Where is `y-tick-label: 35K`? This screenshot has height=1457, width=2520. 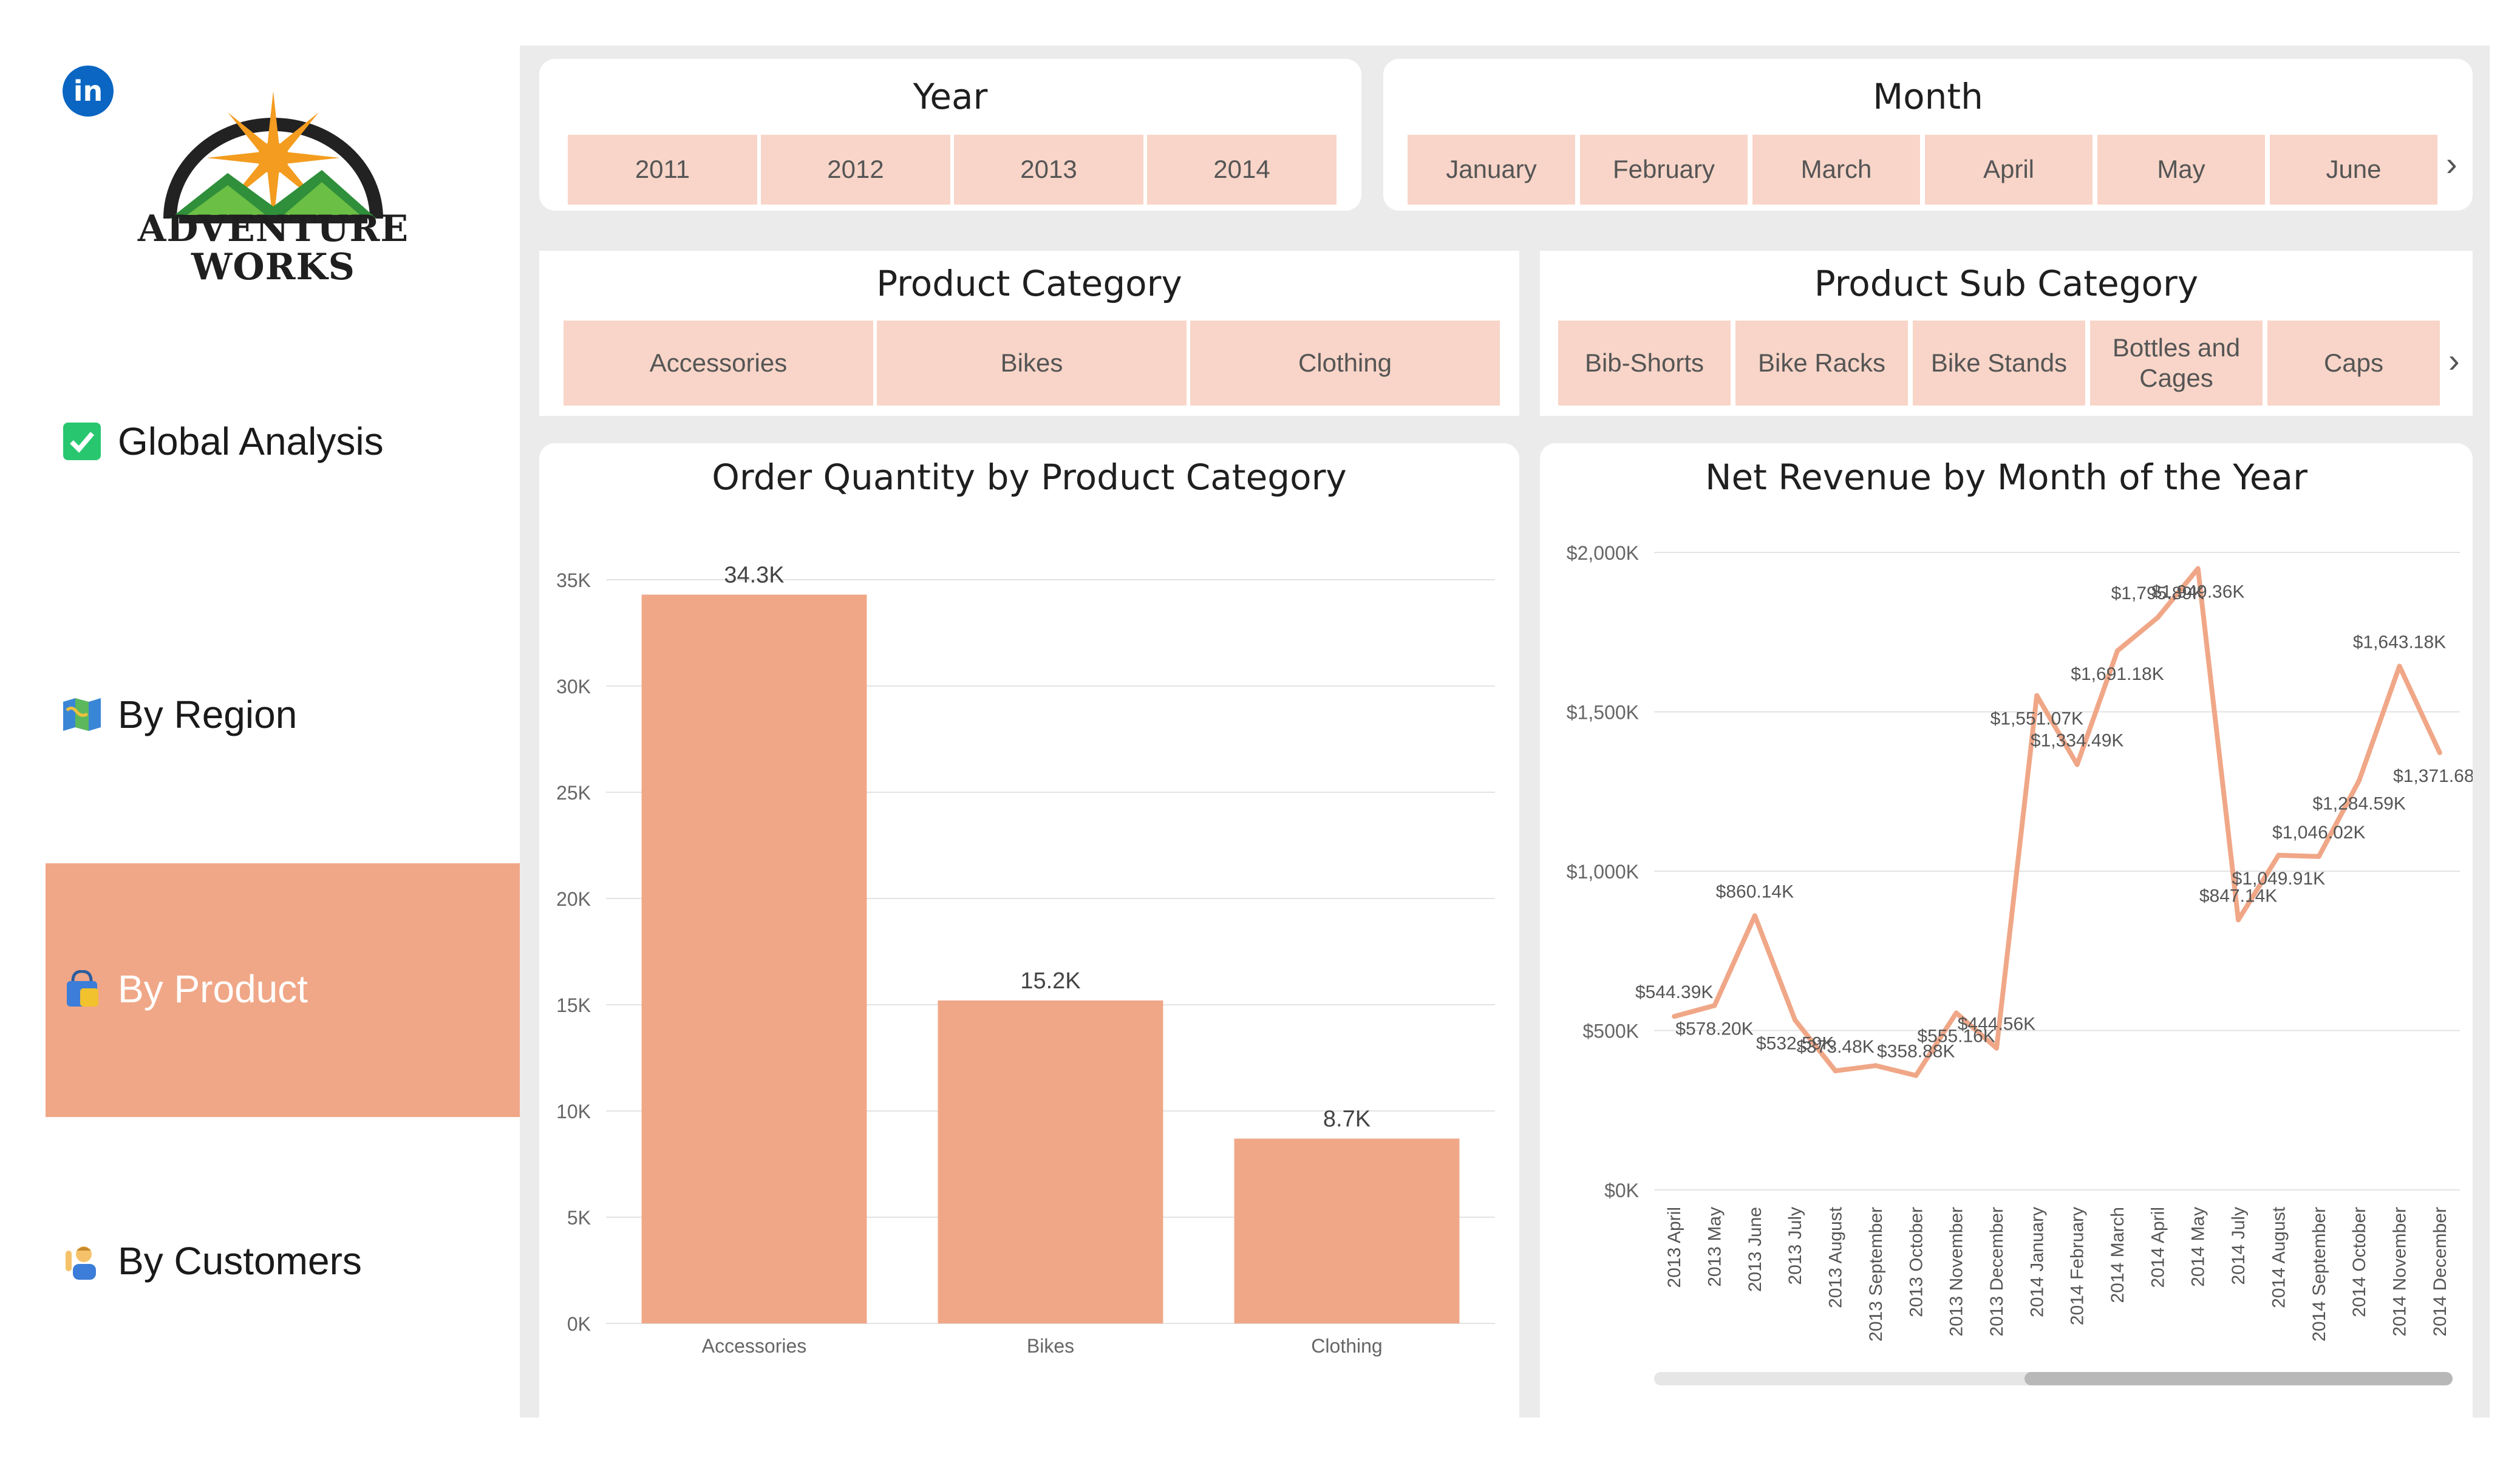 y-tick-label: 35K is located at coordinates (573, 580).